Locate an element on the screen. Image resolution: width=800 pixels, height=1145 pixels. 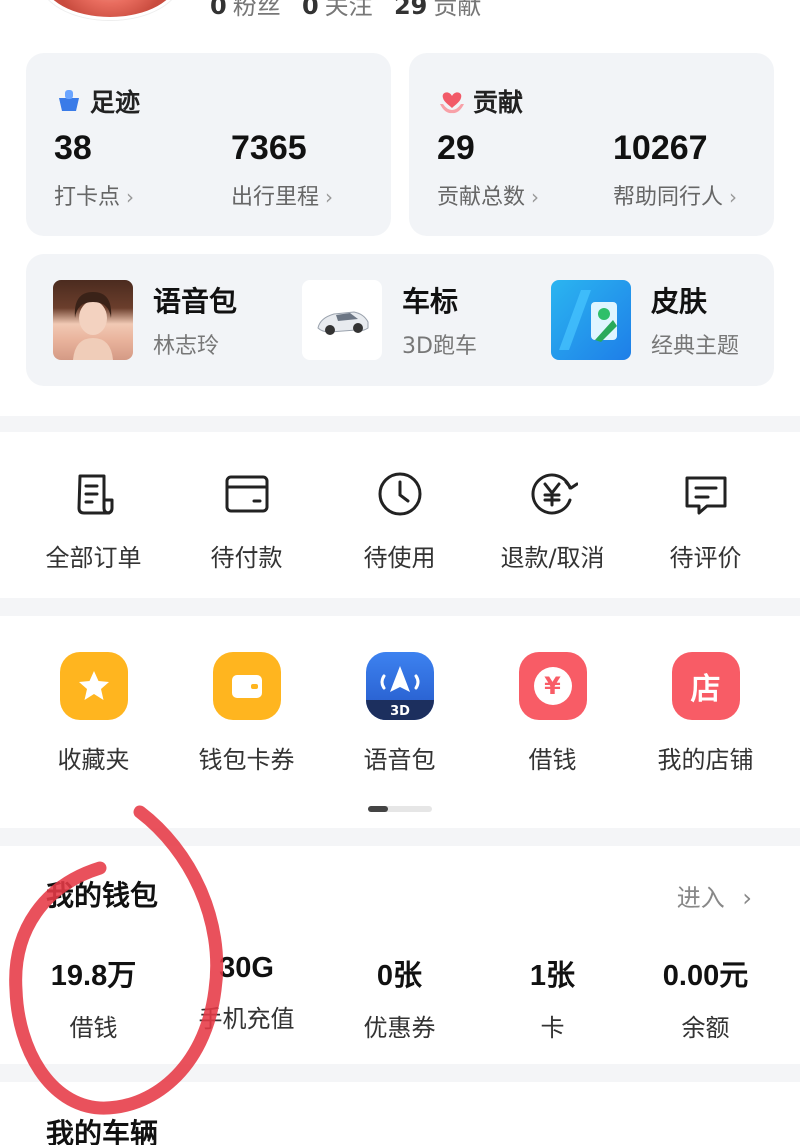
asset-voice: 语音包 林志玲 is located at coordinates (145, 320).